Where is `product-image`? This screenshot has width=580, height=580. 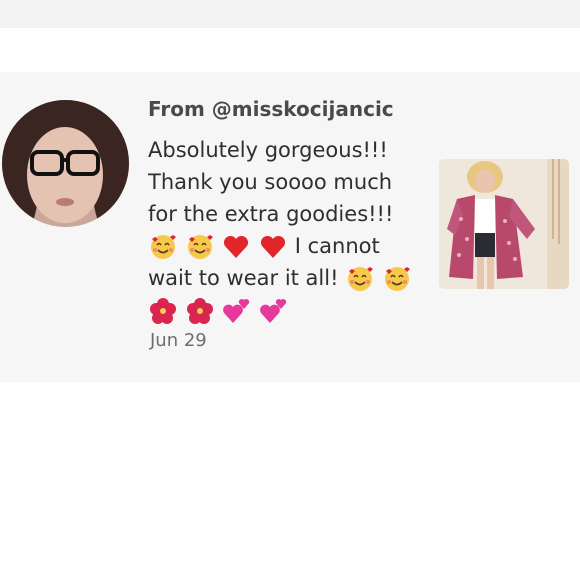 product-image is located at coordinates (504, 224).